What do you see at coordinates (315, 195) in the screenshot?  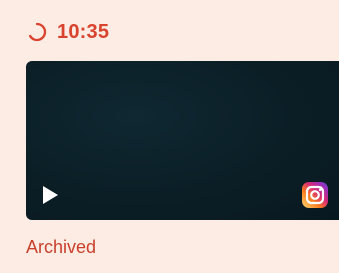 I see `instagram-icon` at bounding box center [315, 195].